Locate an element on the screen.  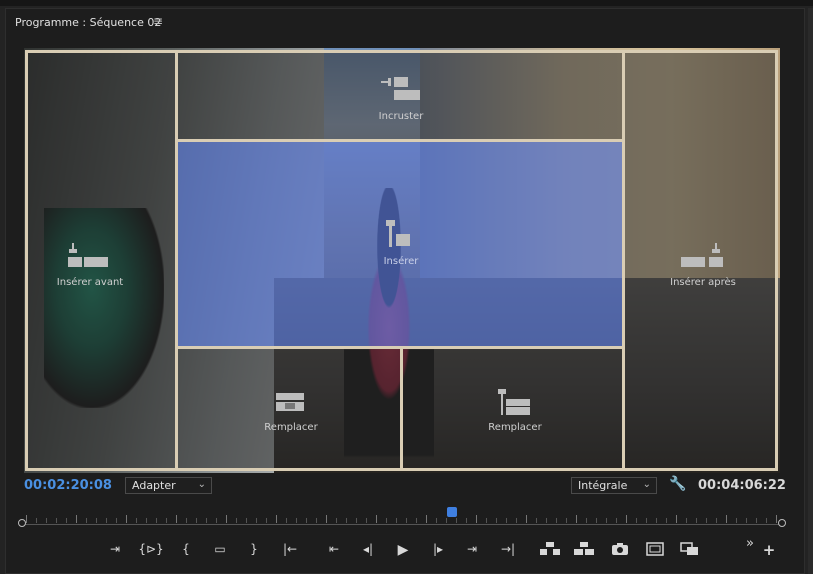
step-back-many-icon: ⇤ is located at coordinates (334, 549).